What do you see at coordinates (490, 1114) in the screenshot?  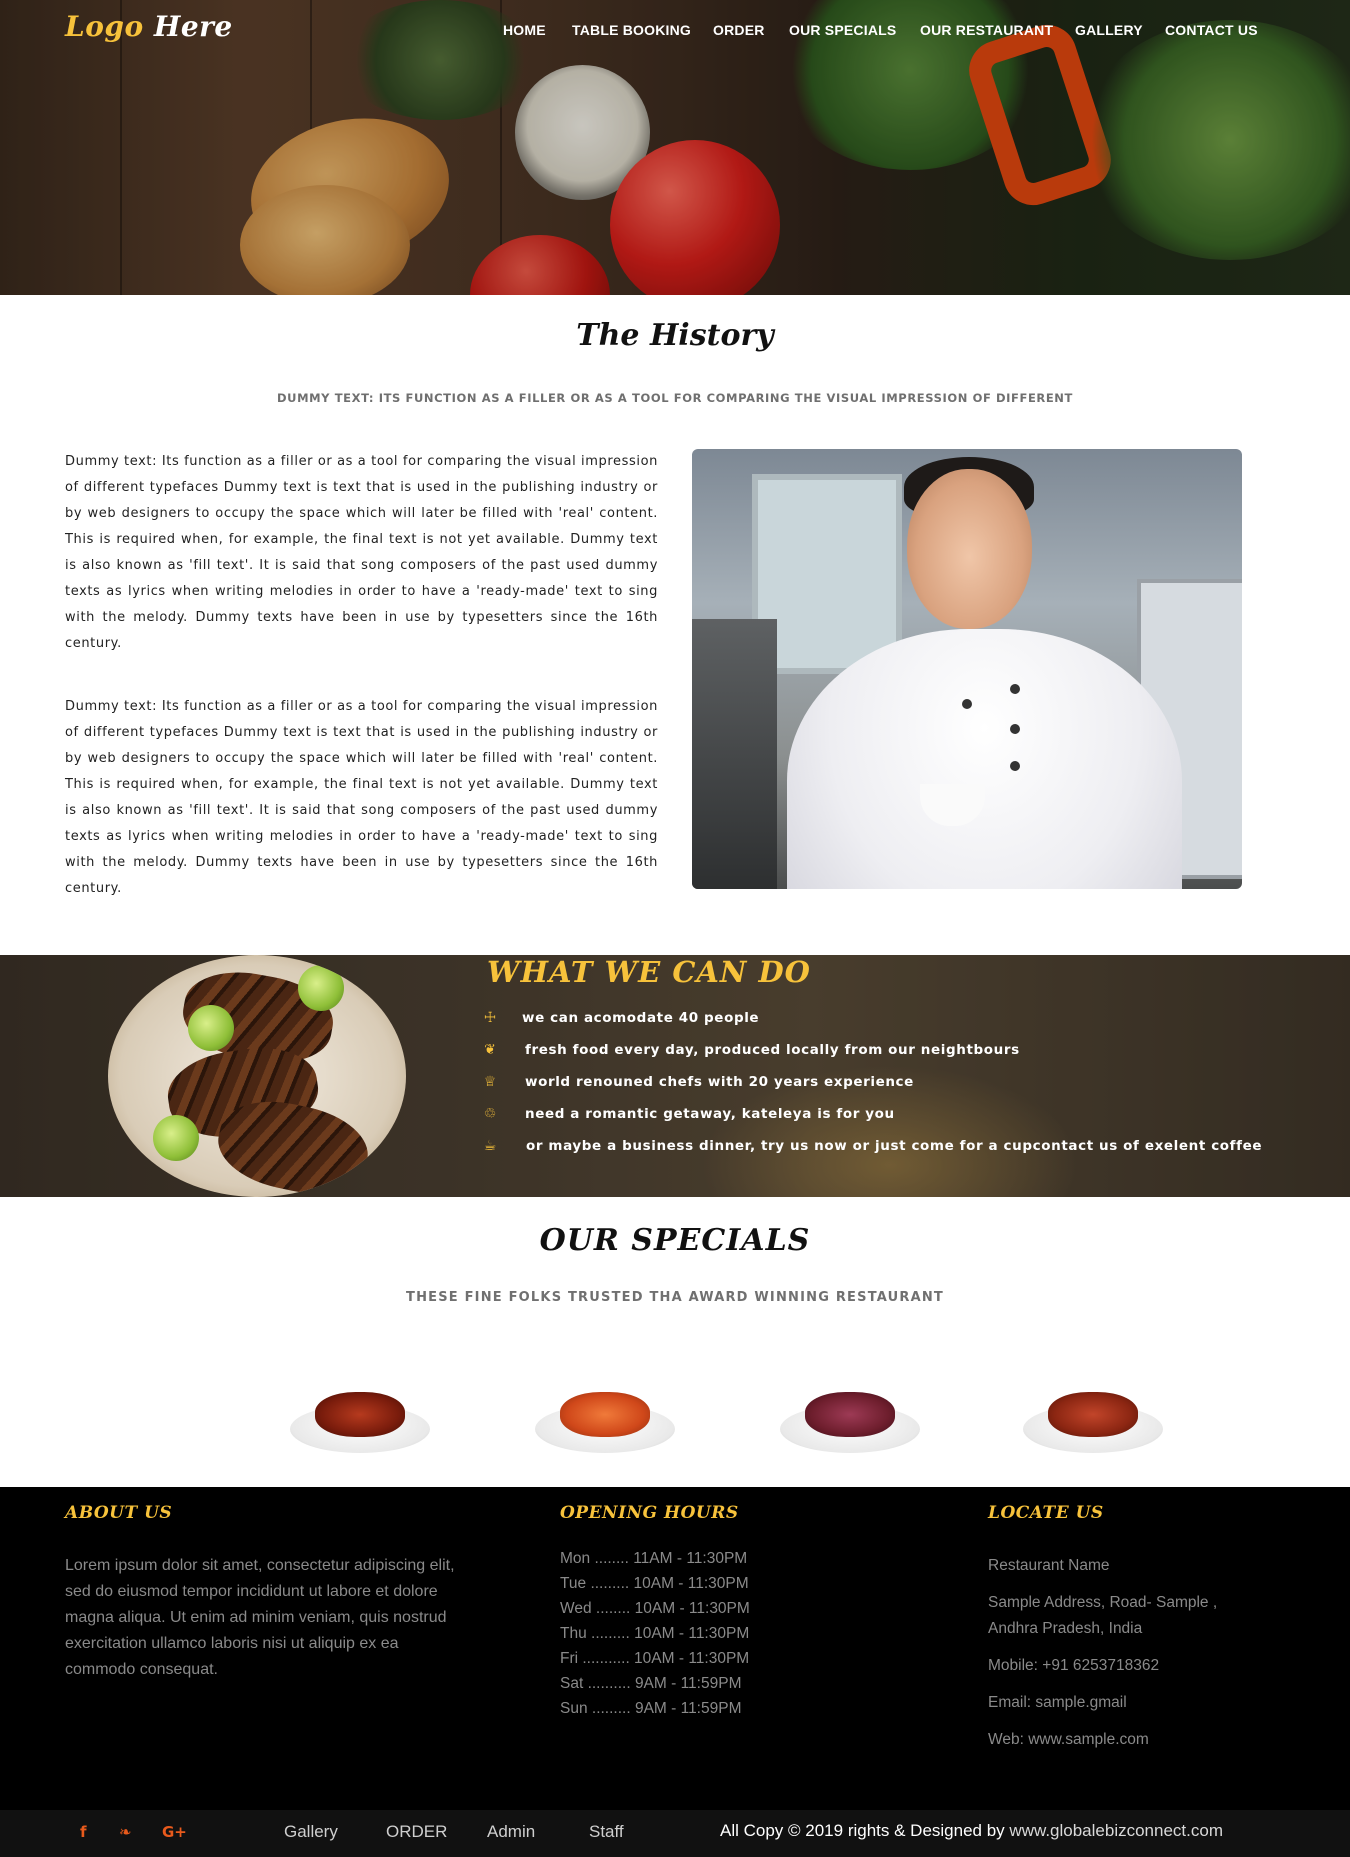 I see `glass-icon: ♲` at bounding box center [490, 1114].